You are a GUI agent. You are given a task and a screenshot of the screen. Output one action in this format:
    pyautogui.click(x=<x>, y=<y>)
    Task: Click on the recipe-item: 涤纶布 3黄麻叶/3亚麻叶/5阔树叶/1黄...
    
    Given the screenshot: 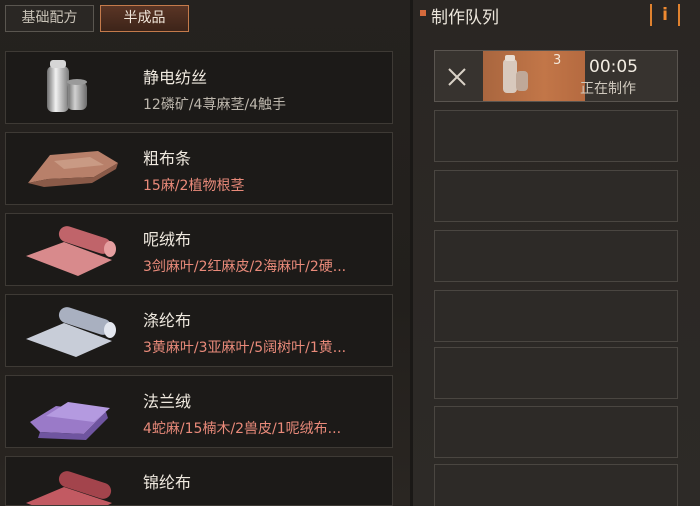 What is the action you would take?
    pyautogui.click(x=199, y=330)
    